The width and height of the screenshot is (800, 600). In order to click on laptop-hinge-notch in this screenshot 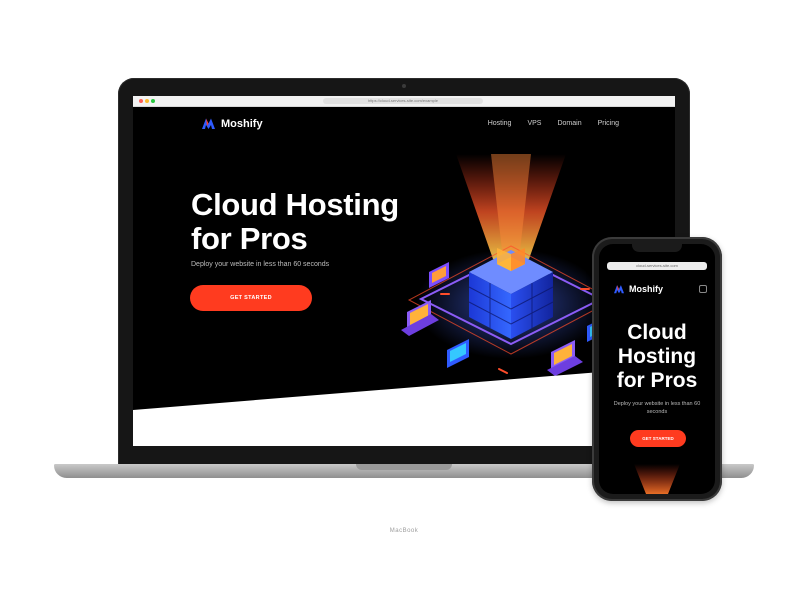, I will do `click(404, 467)`.